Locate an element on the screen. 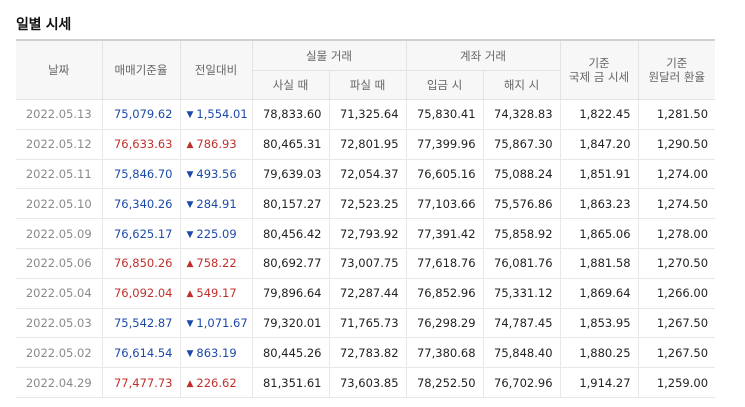 This screenshot has height=407, width=745. cell-change-value: 225.09 is located at coordinates (216, 233).